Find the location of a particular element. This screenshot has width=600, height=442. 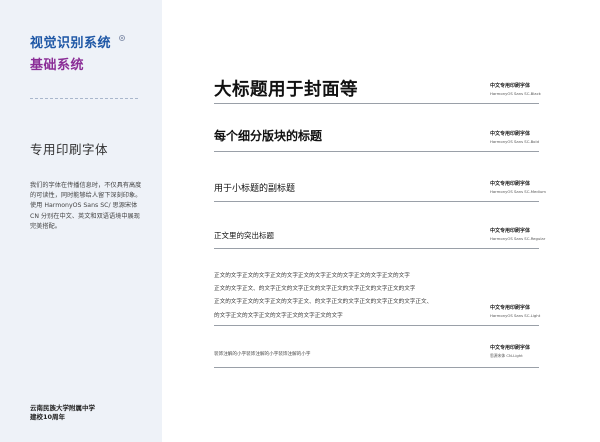

font-name: HarmonyOS Sans SC-Bold is located at coordinates (514, 141).